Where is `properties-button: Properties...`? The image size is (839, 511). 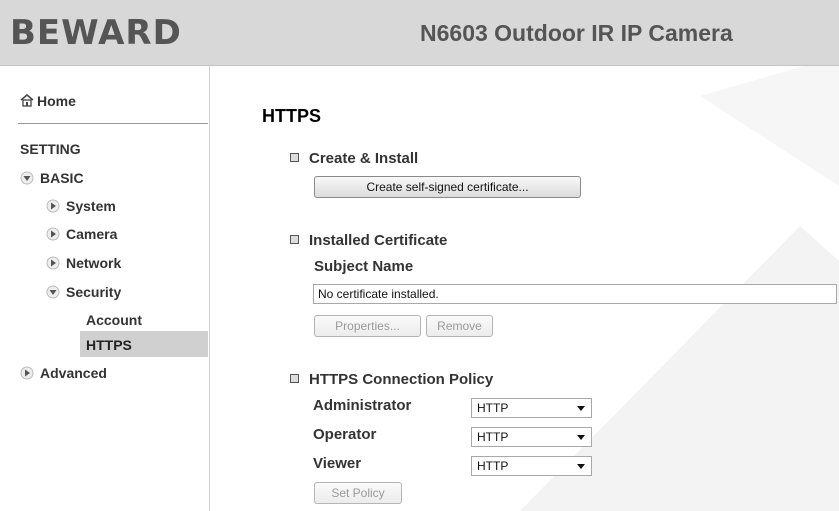 properties-button: Properties... is located at coordinates (367, 326).